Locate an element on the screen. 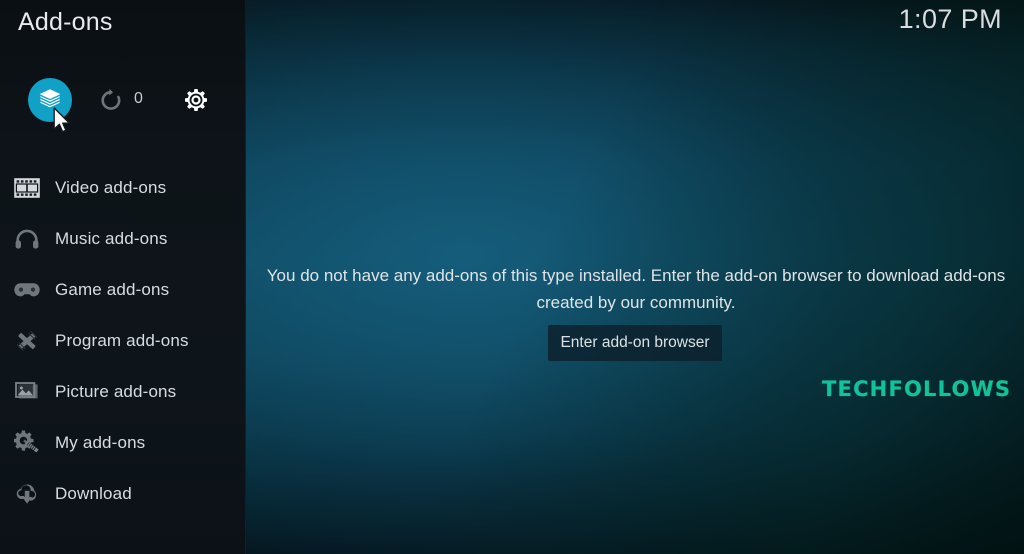 Image resolution: width=1024 pixels, height=554 pixels. sidebar-item-label: Video add-ons is located at coordinates (111, 187).